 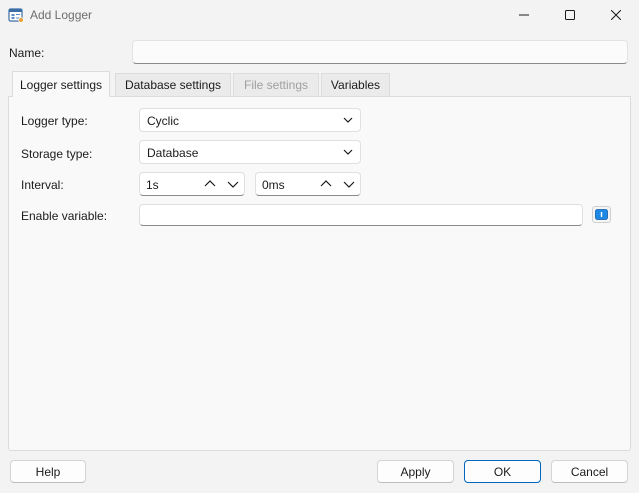 I want to click on tab-database-settings: Database settings, so click(x=173, y=84).